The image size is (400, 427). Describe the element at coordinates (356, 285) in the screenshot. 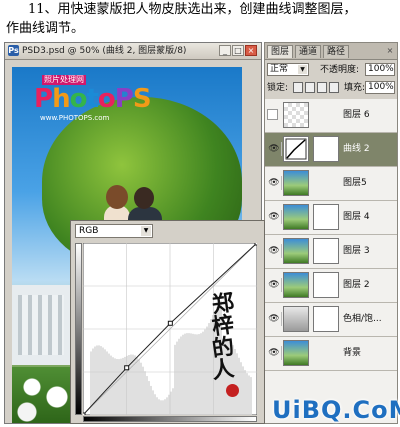

I see `layer-name: 图层 2` at that location.